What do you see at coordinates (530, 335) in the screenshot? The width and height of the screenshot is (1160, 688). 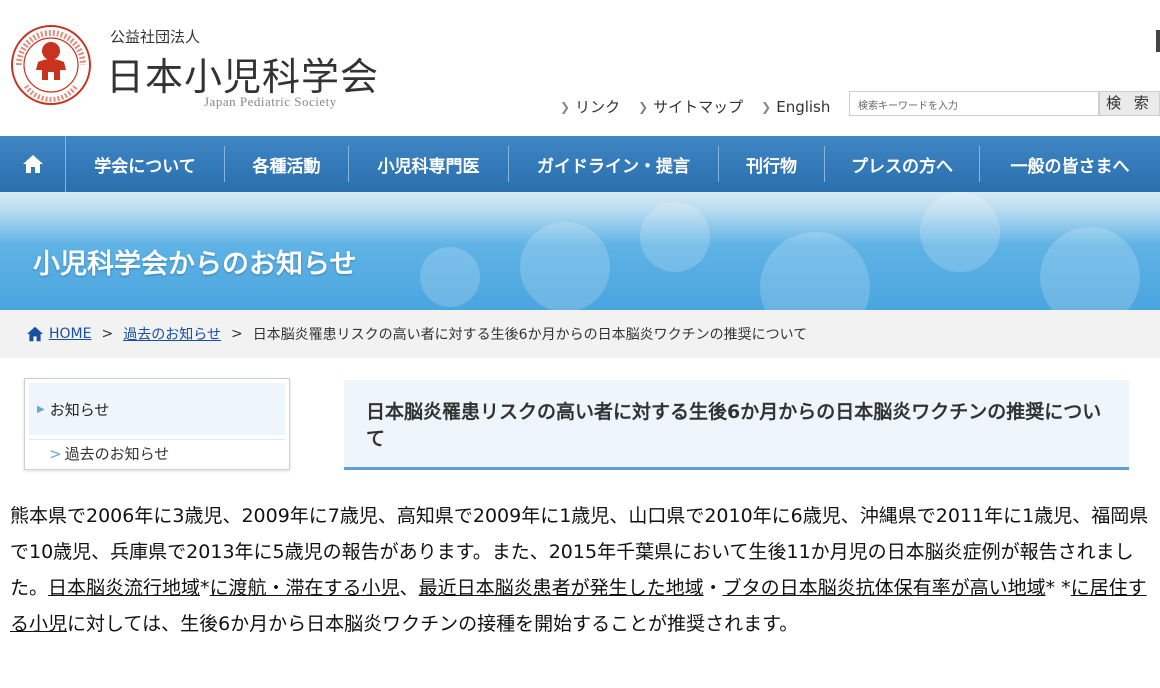 I see `breadcrumb-current: 日本脳炎罹患リスクの高い者に対する生後6か月からの日本脳炎ワクチンの推奨について` at bounding box center [530, 335].